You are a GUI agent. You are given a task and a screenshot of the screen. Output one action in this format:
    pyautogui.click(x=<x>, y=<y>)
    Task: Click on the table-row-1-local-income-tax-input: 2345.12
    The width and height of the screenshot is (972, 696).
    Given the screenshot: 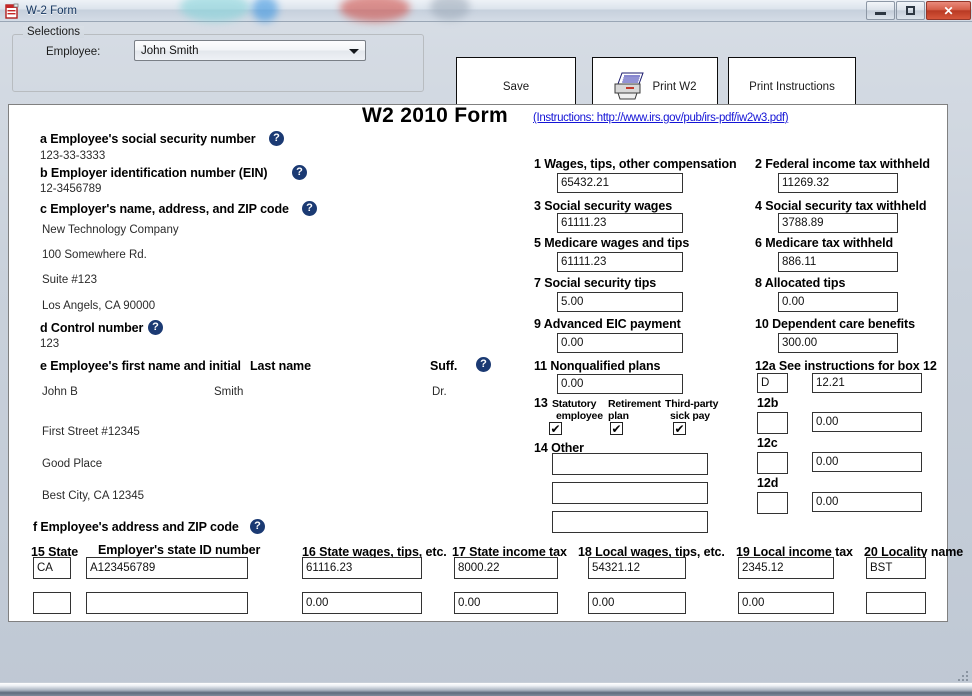 What is the action you would take?
    pyautogui.click(x=786, y=568)
    